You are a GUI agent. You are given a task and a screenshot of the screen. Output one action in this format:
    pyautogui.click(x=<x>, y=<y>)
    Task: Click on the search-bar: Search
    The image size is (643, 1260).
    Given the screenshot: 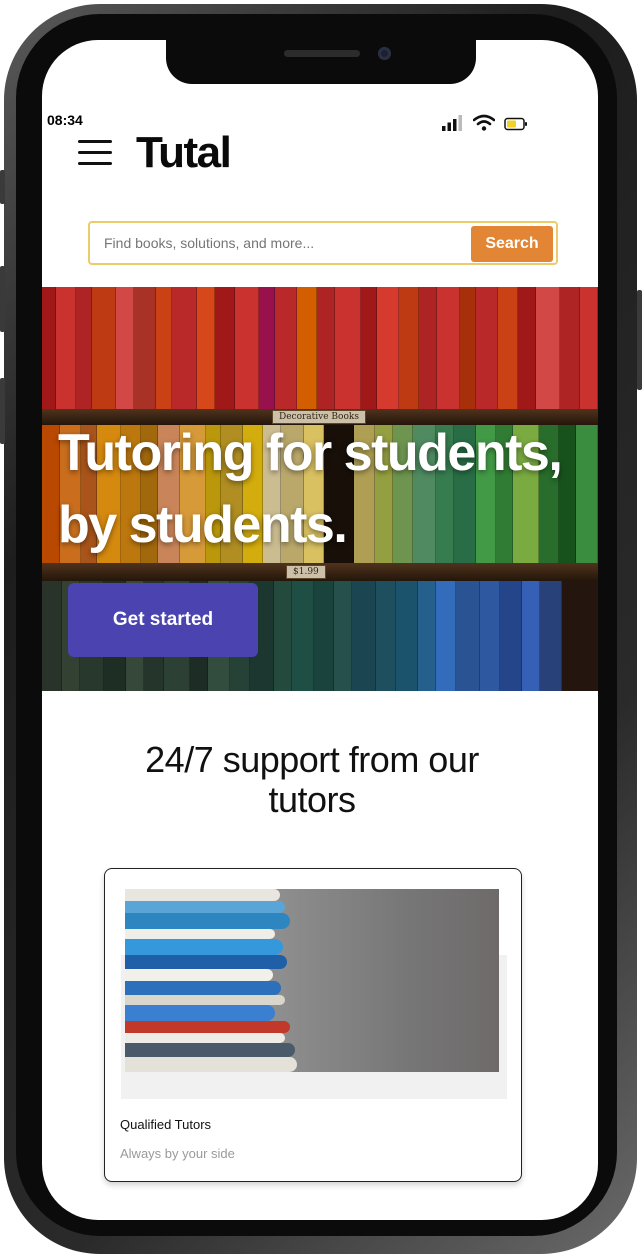 What is the action you would take?
    pyautogui.click(x=323, y=243)
    